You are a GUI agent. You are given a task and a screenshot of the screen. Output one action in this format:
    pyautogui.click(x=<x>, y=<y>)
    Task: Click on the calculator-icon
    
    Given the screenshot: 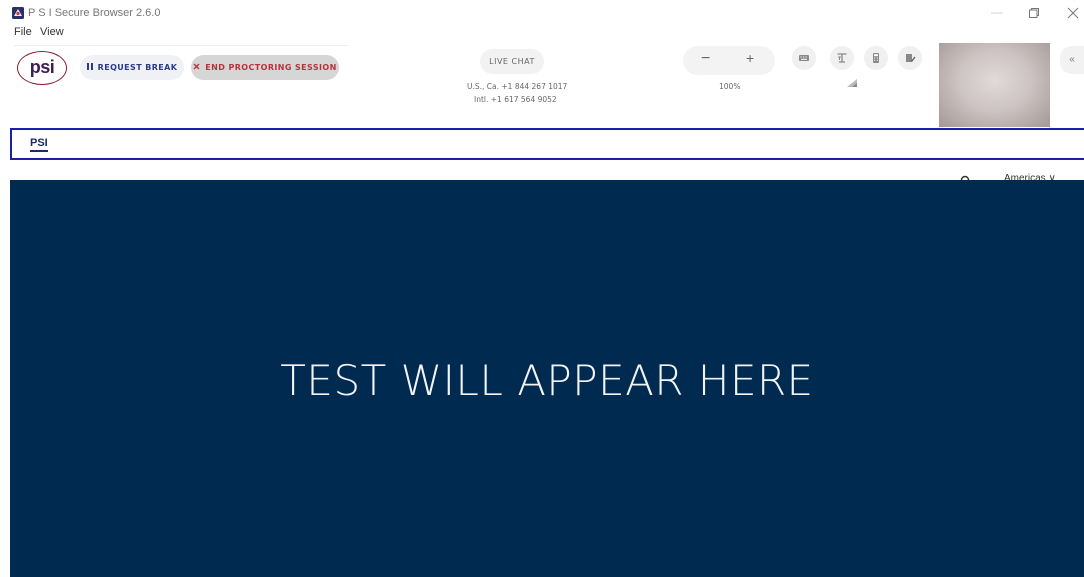 What is the action you would take?
    pyautogui.click(x=876, y=58)
    